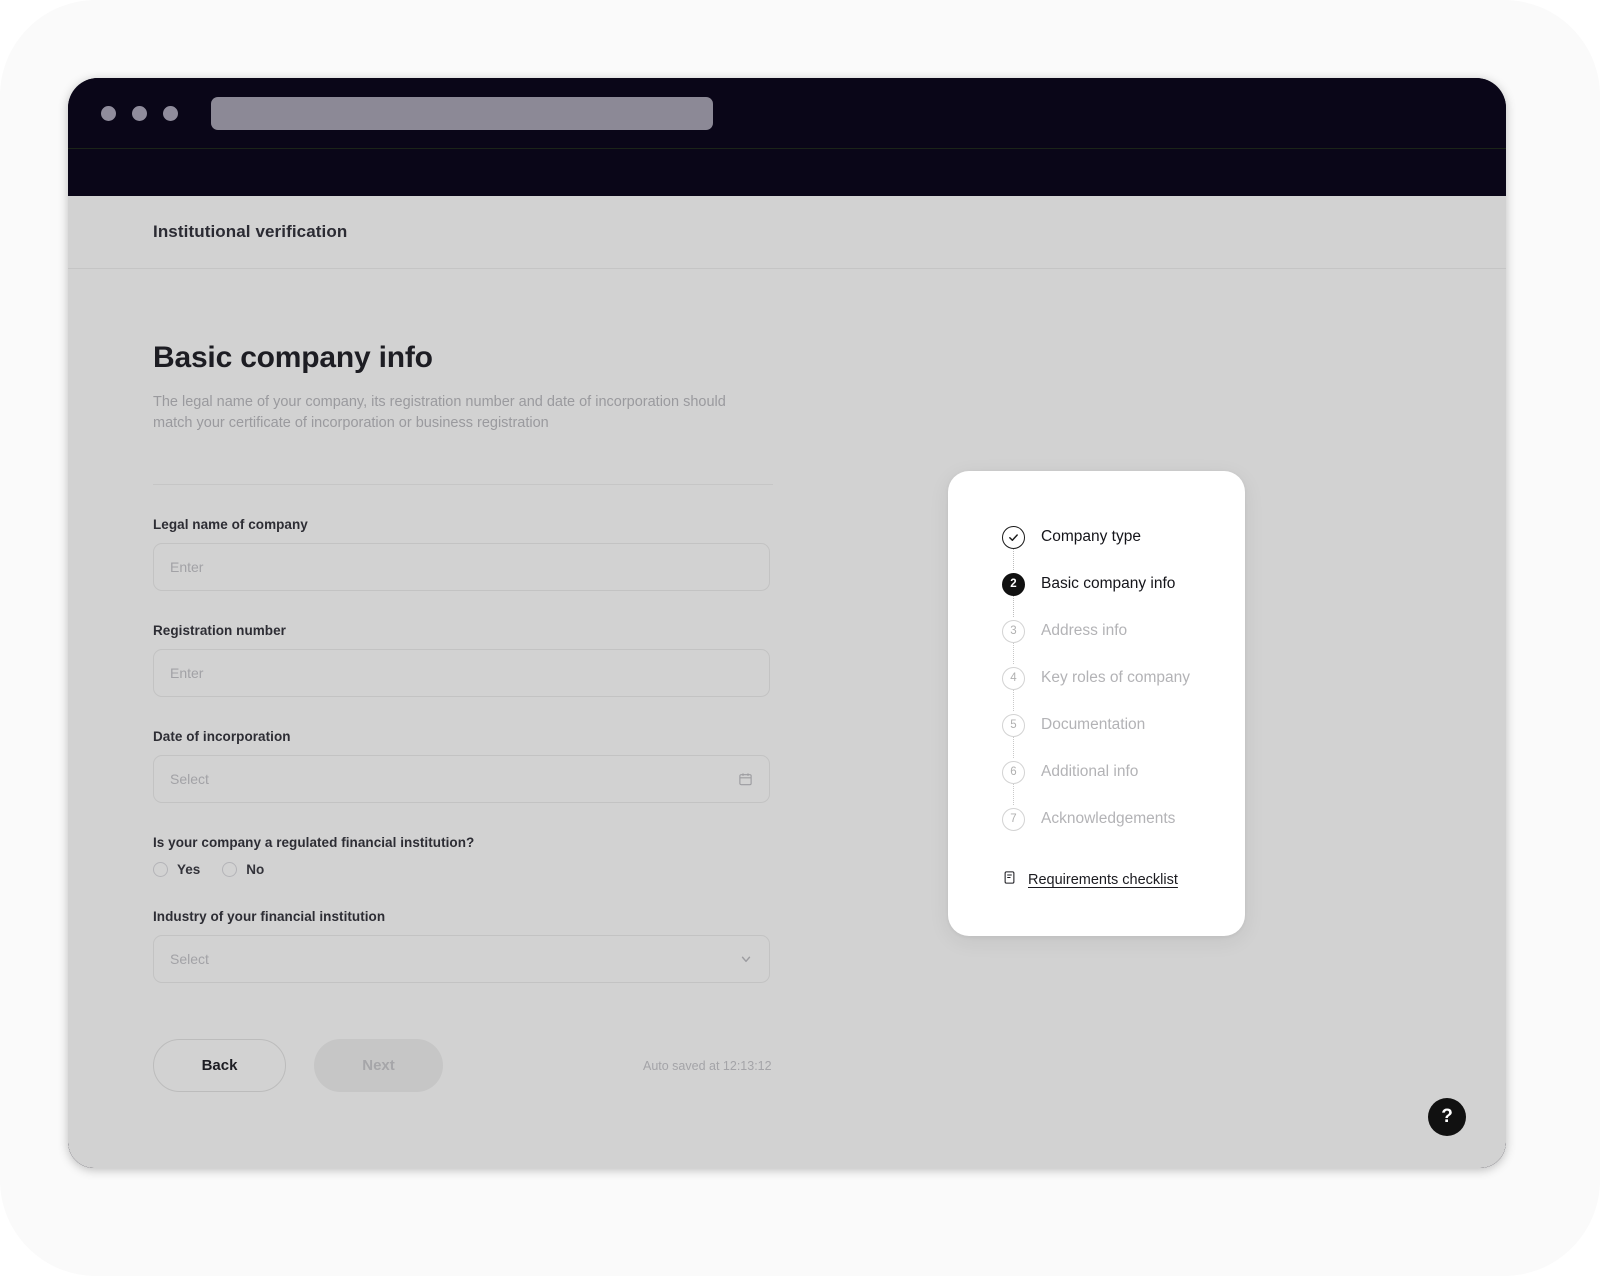 This screenshot has height=1276, width=1600. What do you see at coordinates (219, 1065) in the screenshot?
I see `back-button: Back` at bounding box center [219, 1065].